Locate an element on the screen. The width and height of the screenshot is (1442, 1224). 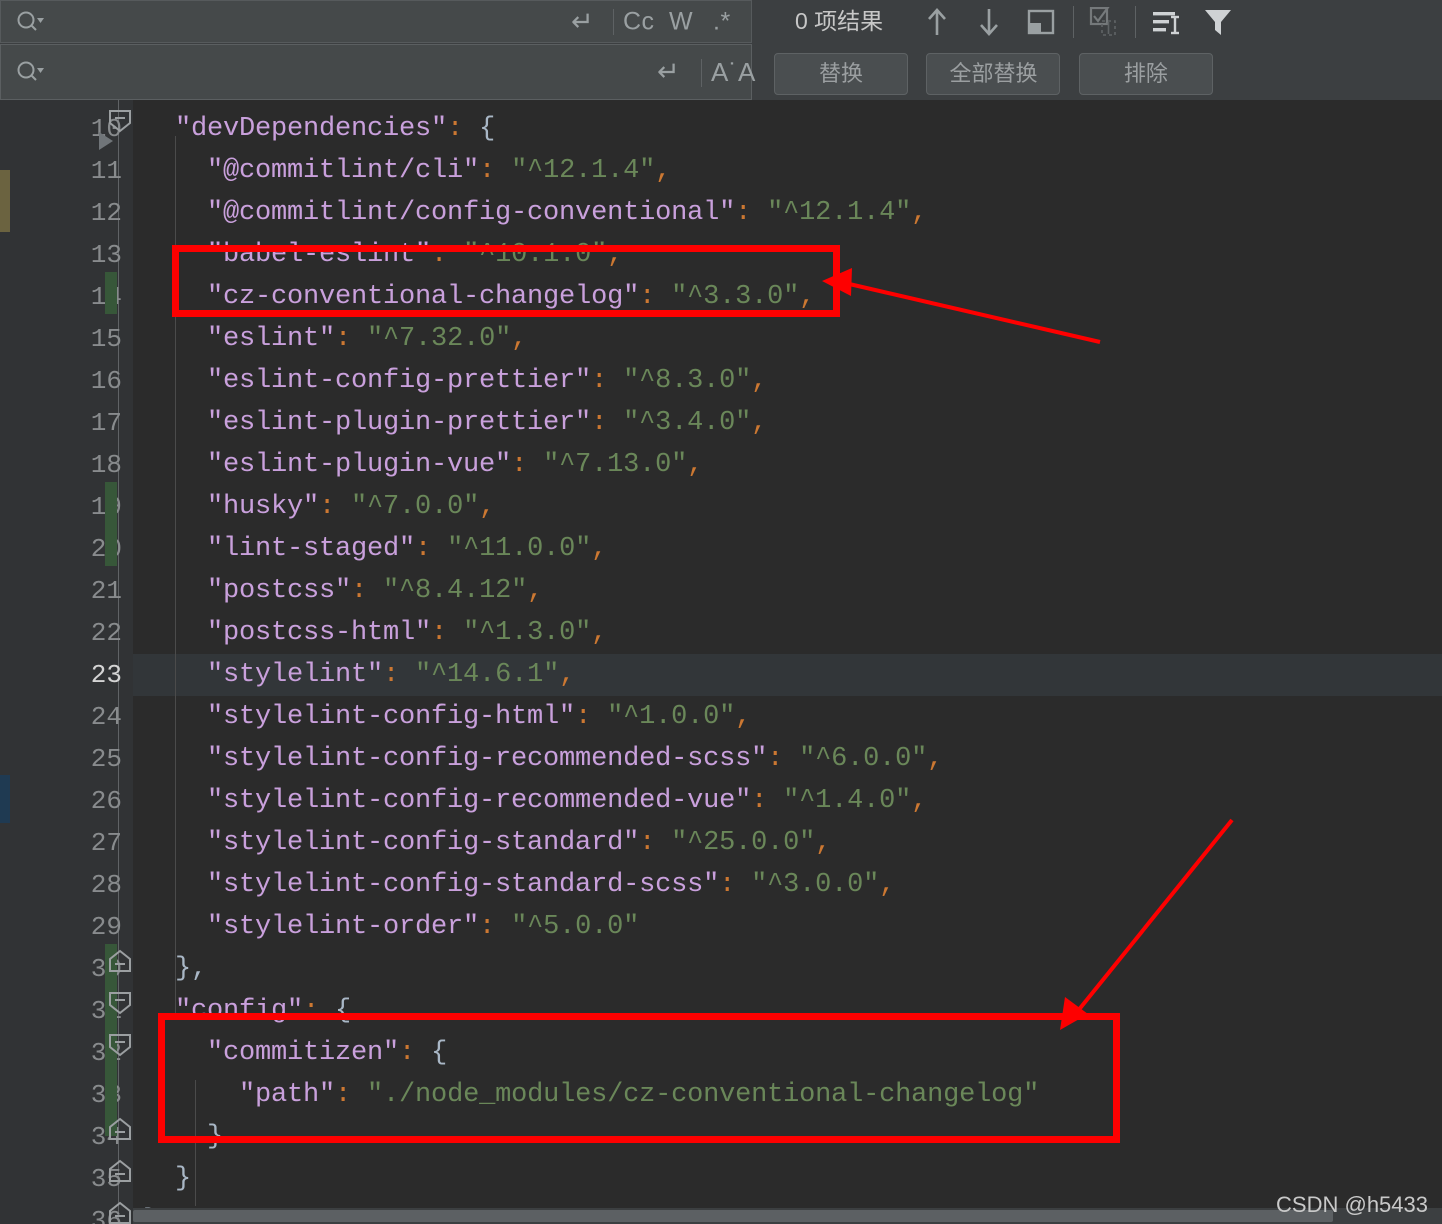
code-line: "@commitlint/cli": "^12.1.4", is located at coordinates (439, 171).